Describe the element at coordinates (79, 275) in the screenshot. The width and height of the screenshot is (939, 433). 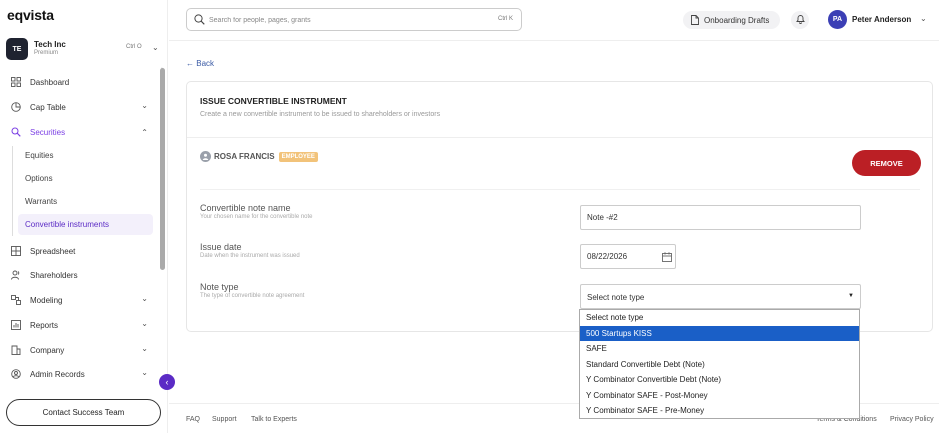
I see `sidebar-item-shareholders: Shareholders` at that location.